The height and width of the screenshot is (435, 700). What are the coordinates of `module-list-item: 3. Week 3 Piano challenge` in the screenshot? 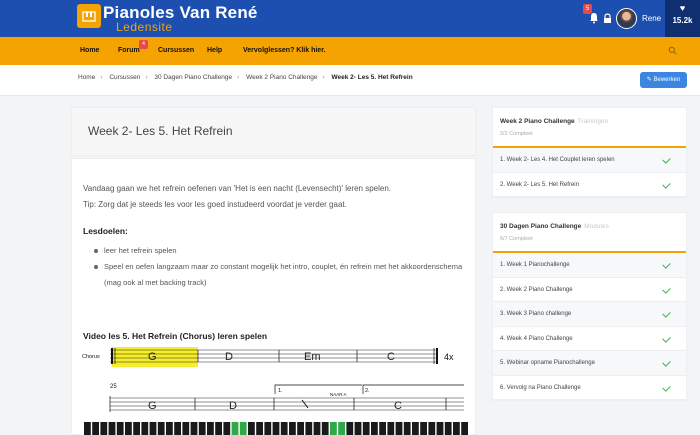 It's located at (589, 314).